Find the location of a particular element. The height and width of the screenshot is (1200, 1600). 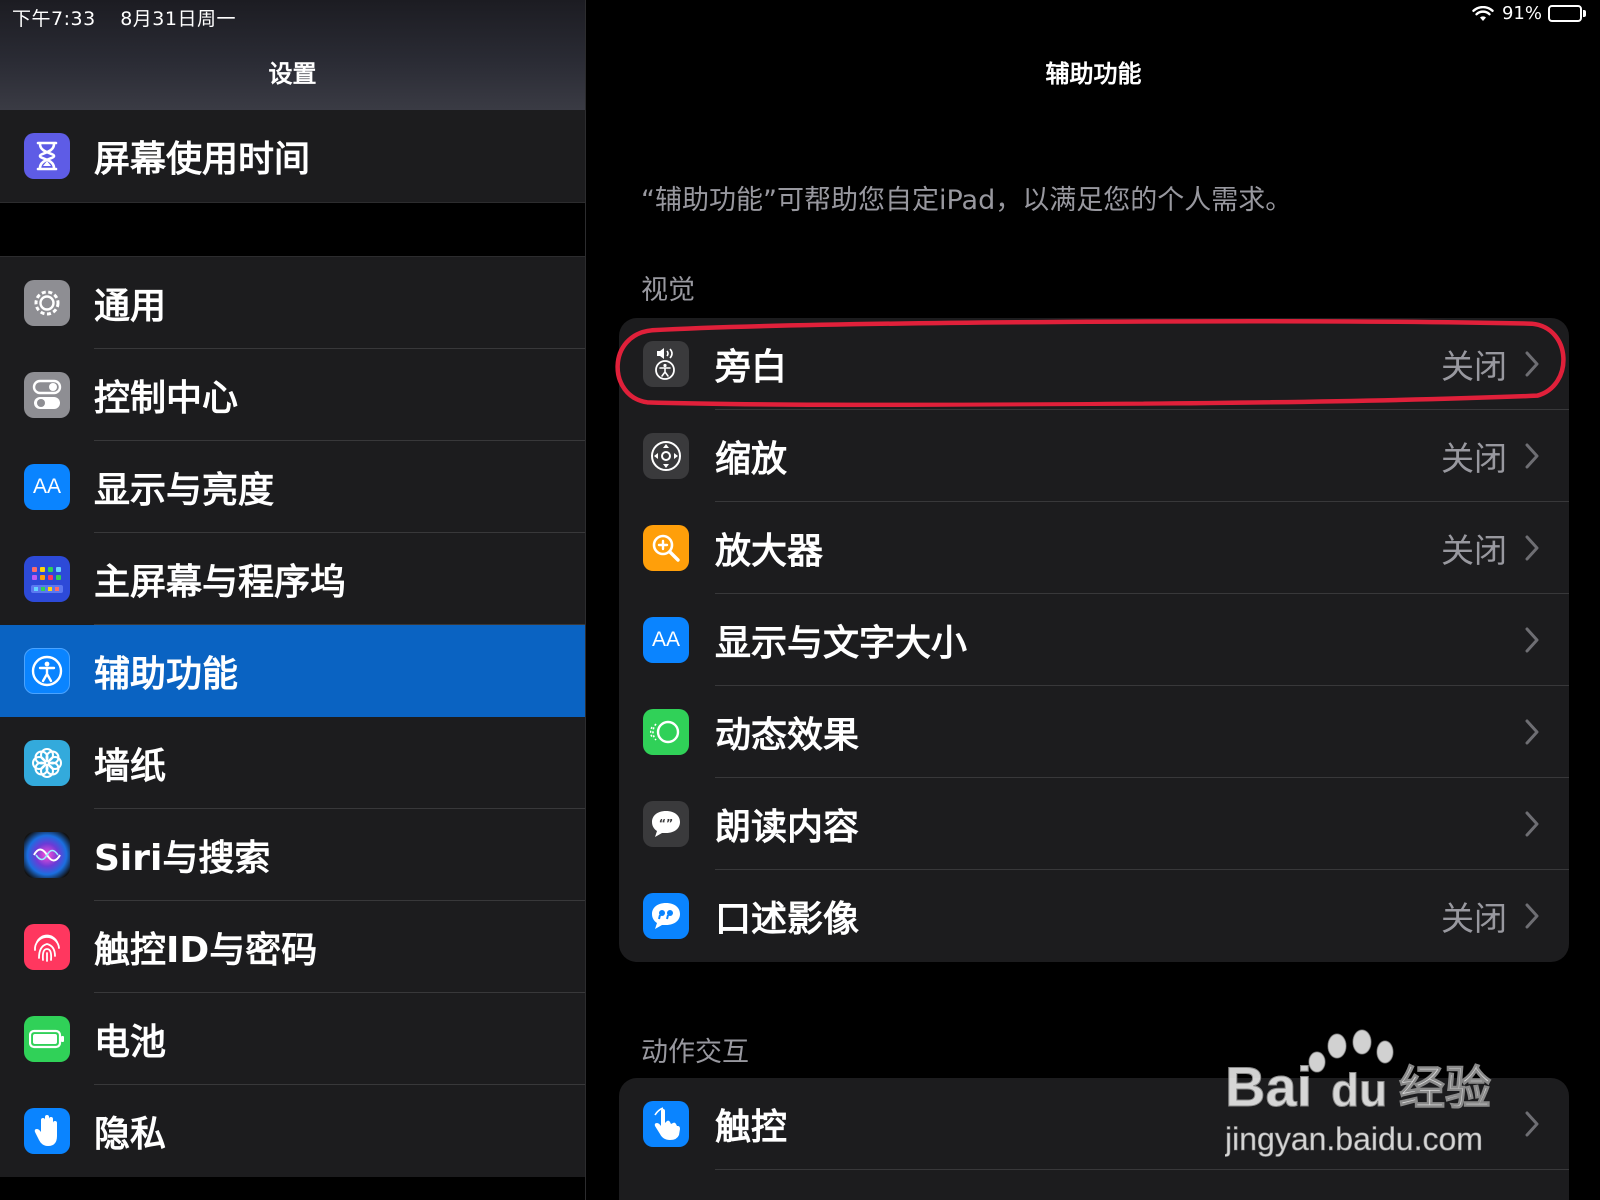

sidebar-item-label: 隐私 is located at coordinates (130, 1134).